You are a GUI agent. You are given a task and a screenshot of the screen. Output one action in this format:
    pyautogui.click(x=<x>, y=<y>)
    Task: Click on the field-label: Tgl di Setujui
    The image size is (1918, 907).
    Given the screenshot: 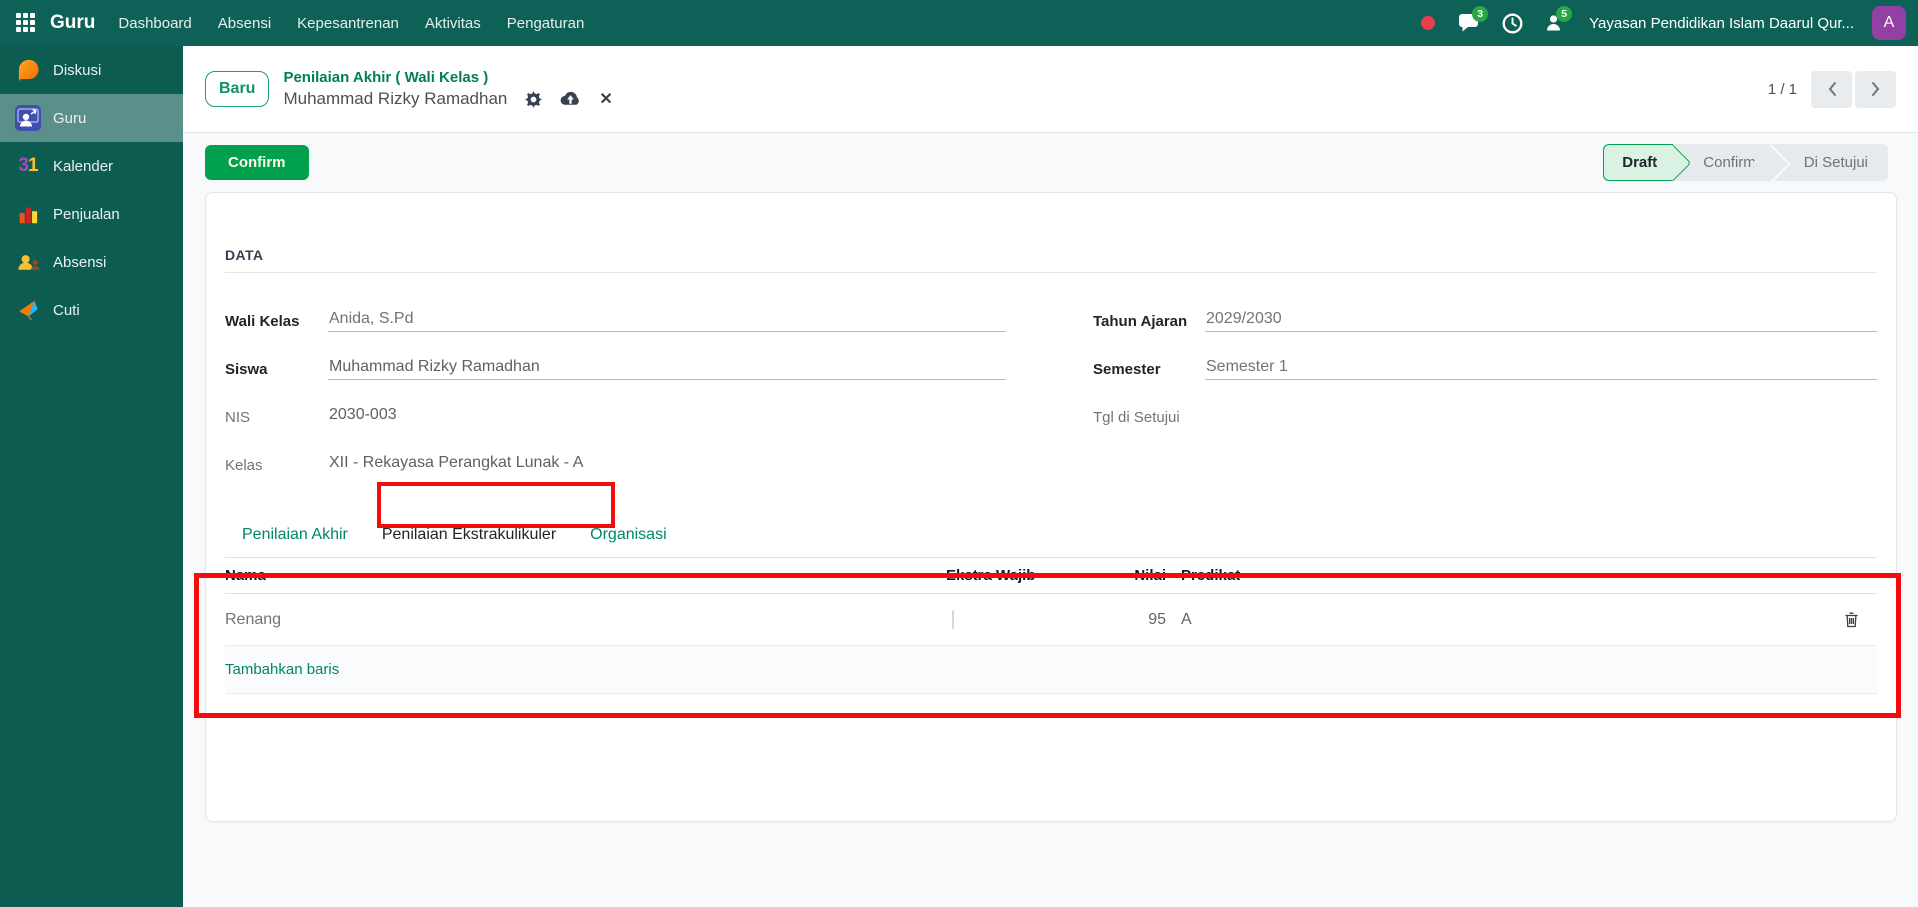 What is the action you would take?
    pyautogui.click(x=1136, y=417)
    